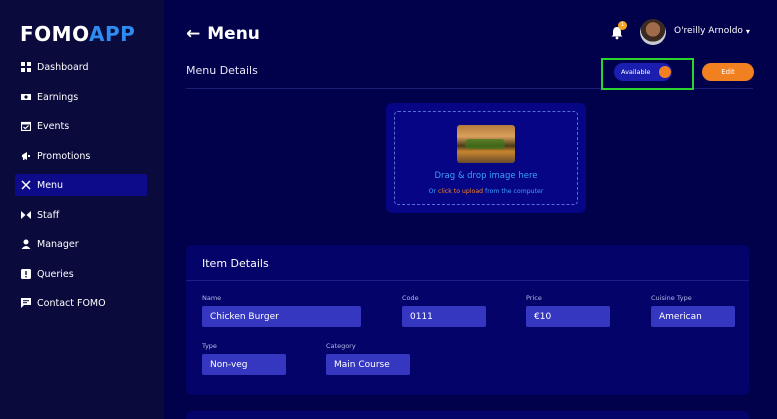 This screenshot has width=777, height=419. Describe the element at coordinates (81, 126) in the screenshot. I see `sidebar-item-events: Events` at that location.